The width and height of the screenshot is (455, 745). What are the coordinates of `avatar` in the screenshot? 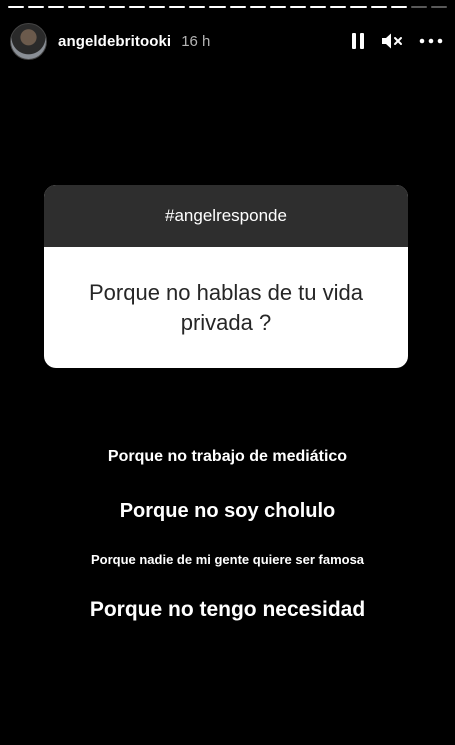 It's located at (28, 41).